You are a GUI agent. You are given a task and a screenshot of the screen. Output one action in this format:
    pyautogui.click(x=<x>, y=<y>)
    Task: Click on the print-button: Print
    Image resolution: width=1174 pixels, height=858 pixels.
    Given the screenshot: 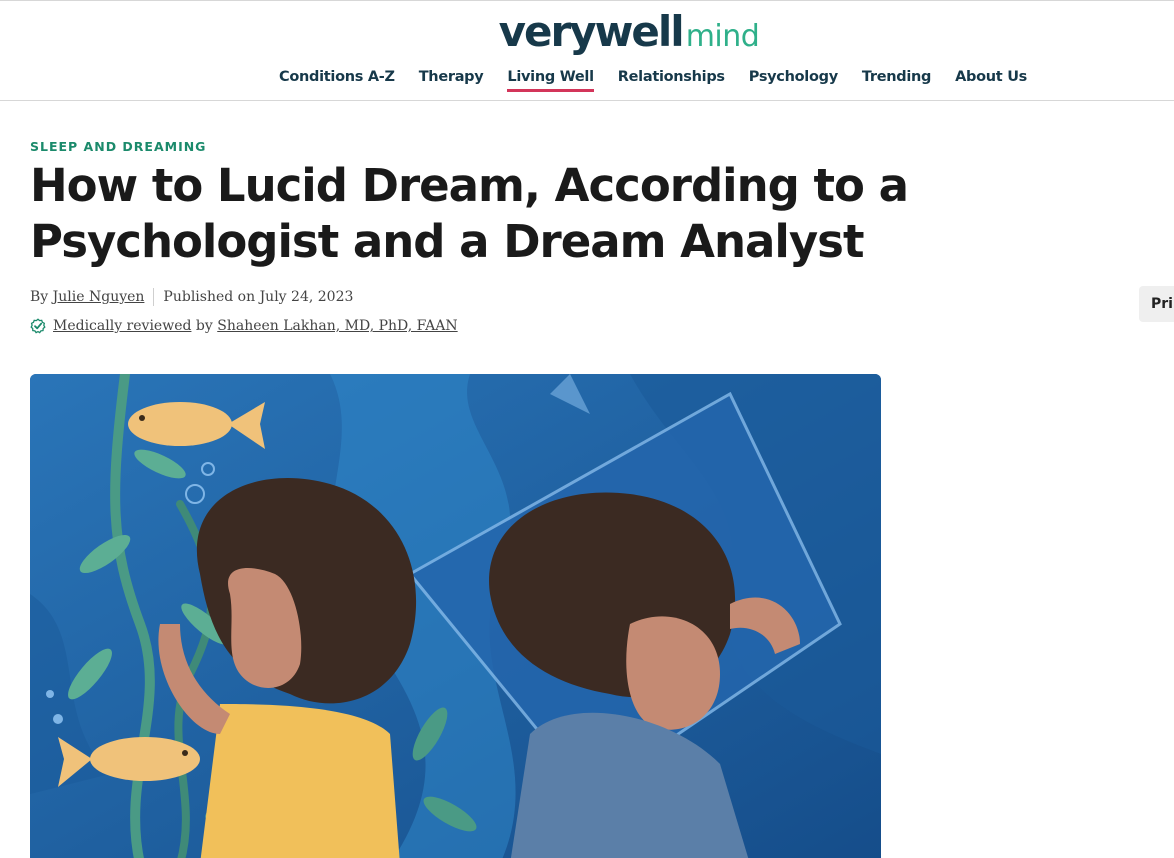 What is the action you would take?
    pyautogui.click(x=1156, y=304)
    